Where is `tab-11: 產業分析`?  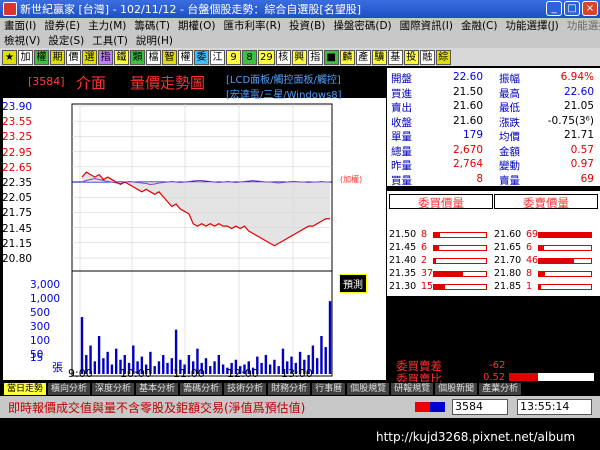 tab-11: 產業分析 is located at coordinates (500, 389).